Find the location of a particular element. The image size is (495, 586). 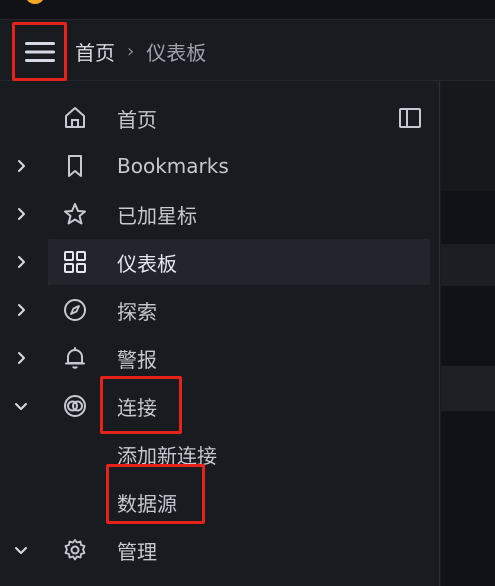

sidebar-item-explore: 探索 is located at coordinates (215, 310).